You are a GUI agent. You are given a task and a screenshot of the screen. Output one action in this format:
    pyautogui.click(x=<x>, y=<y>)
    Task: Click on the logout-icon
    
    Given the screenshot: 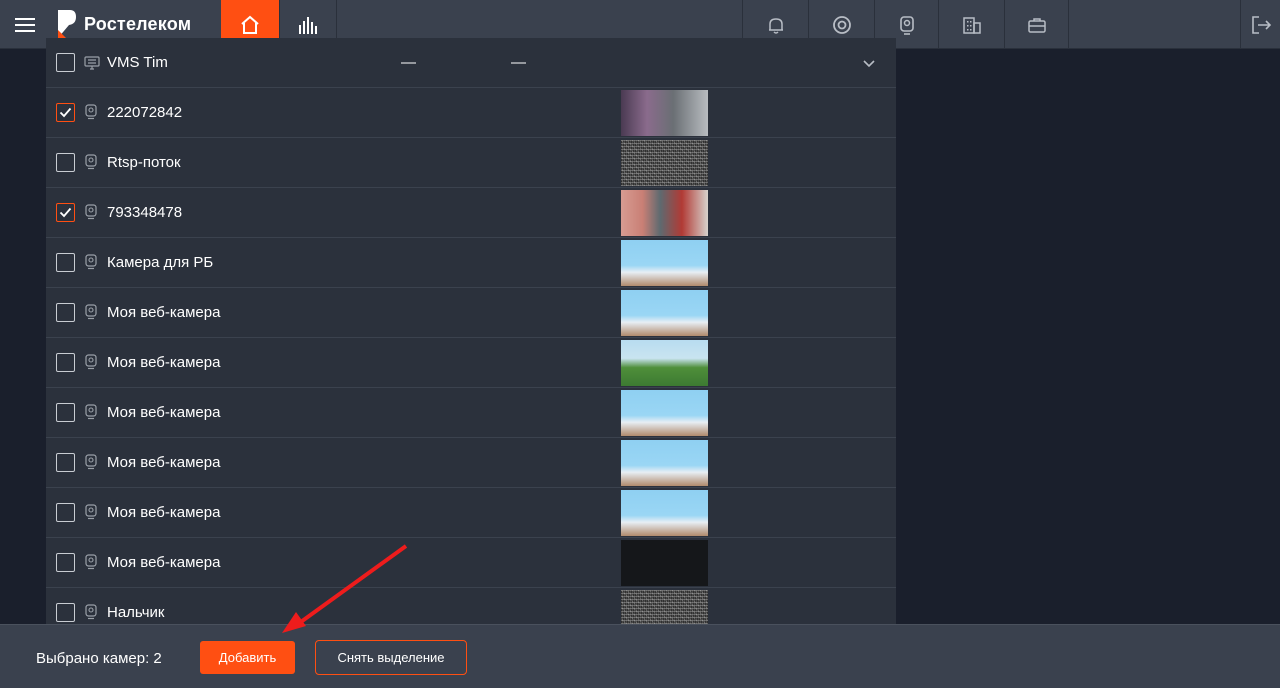 What is the action you would take?
    pyautogui.click(x=1261, y=24)
    